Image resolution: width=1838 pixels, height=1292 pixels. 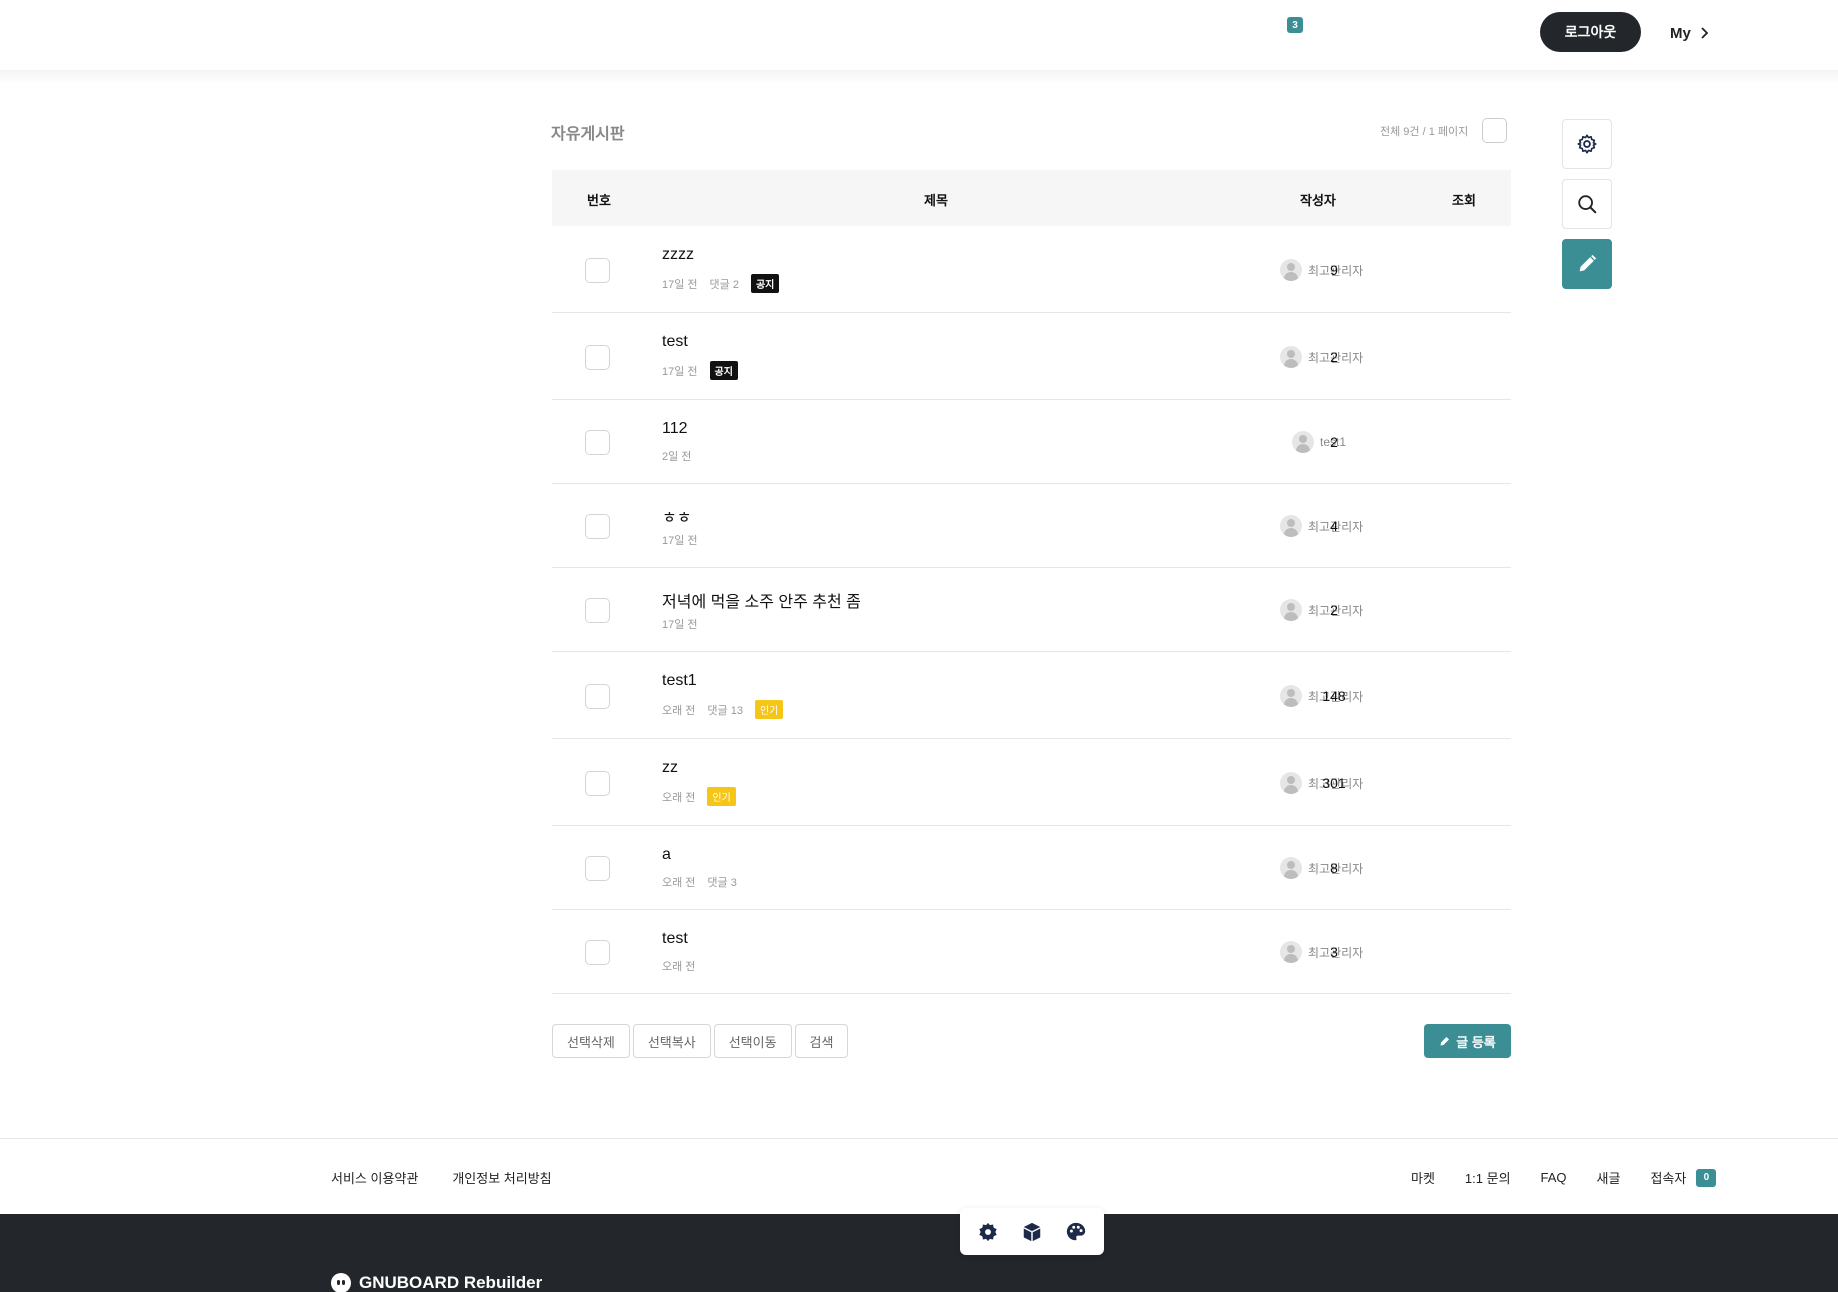 I want to click on write-side-button, so click(x=1587, y=264).